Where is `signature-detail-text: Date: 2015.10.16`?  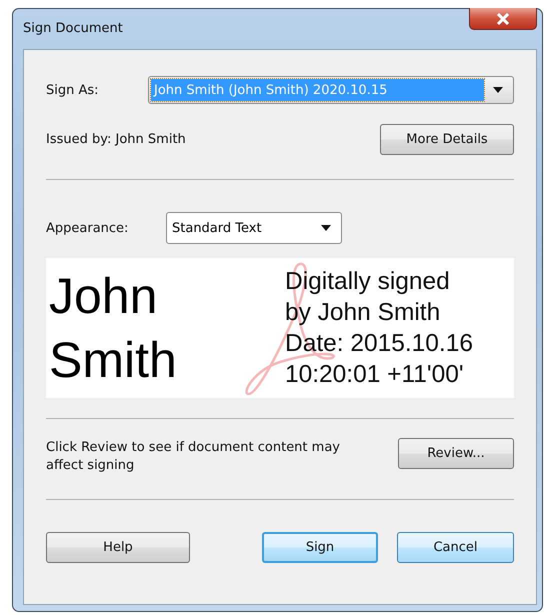 signature-detail-text: Date: 2015.10.16 is located at coordinates (379, 344).